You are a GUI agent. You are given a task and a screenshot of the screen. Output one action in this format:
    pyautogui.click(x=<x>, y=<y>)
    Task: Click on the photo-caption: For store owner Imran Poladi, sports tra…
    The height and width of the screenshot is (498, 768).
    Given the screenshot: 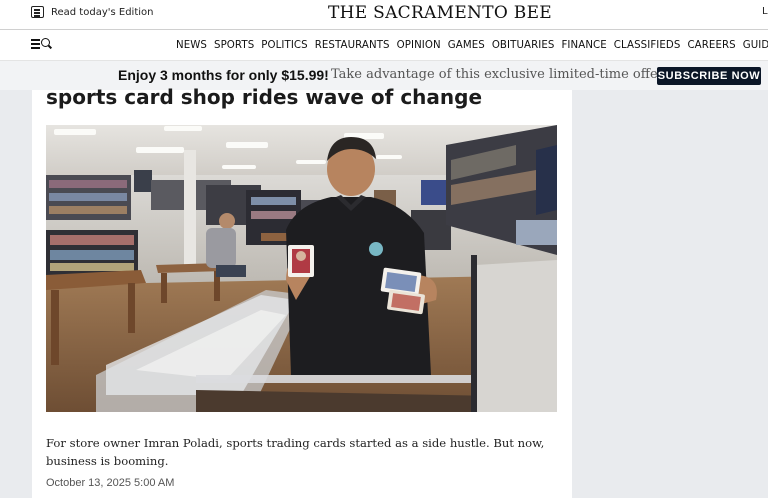 What is the action you would take?
    pyautogui.click(x=295, y=452)
    